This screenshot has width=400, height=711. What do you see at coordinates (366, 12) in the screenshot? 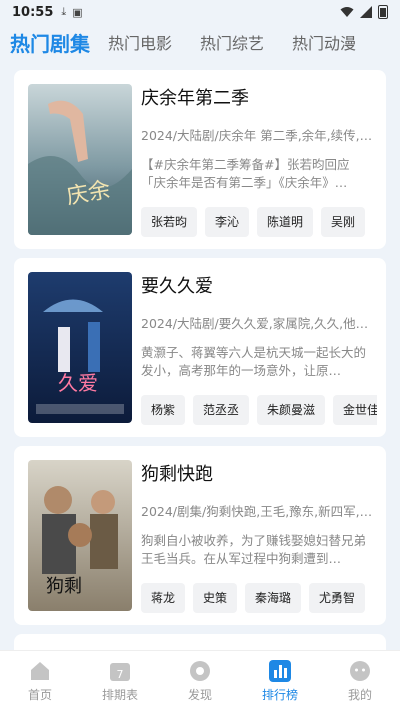
I see `signal-icon` at bounding box center [366, 12].